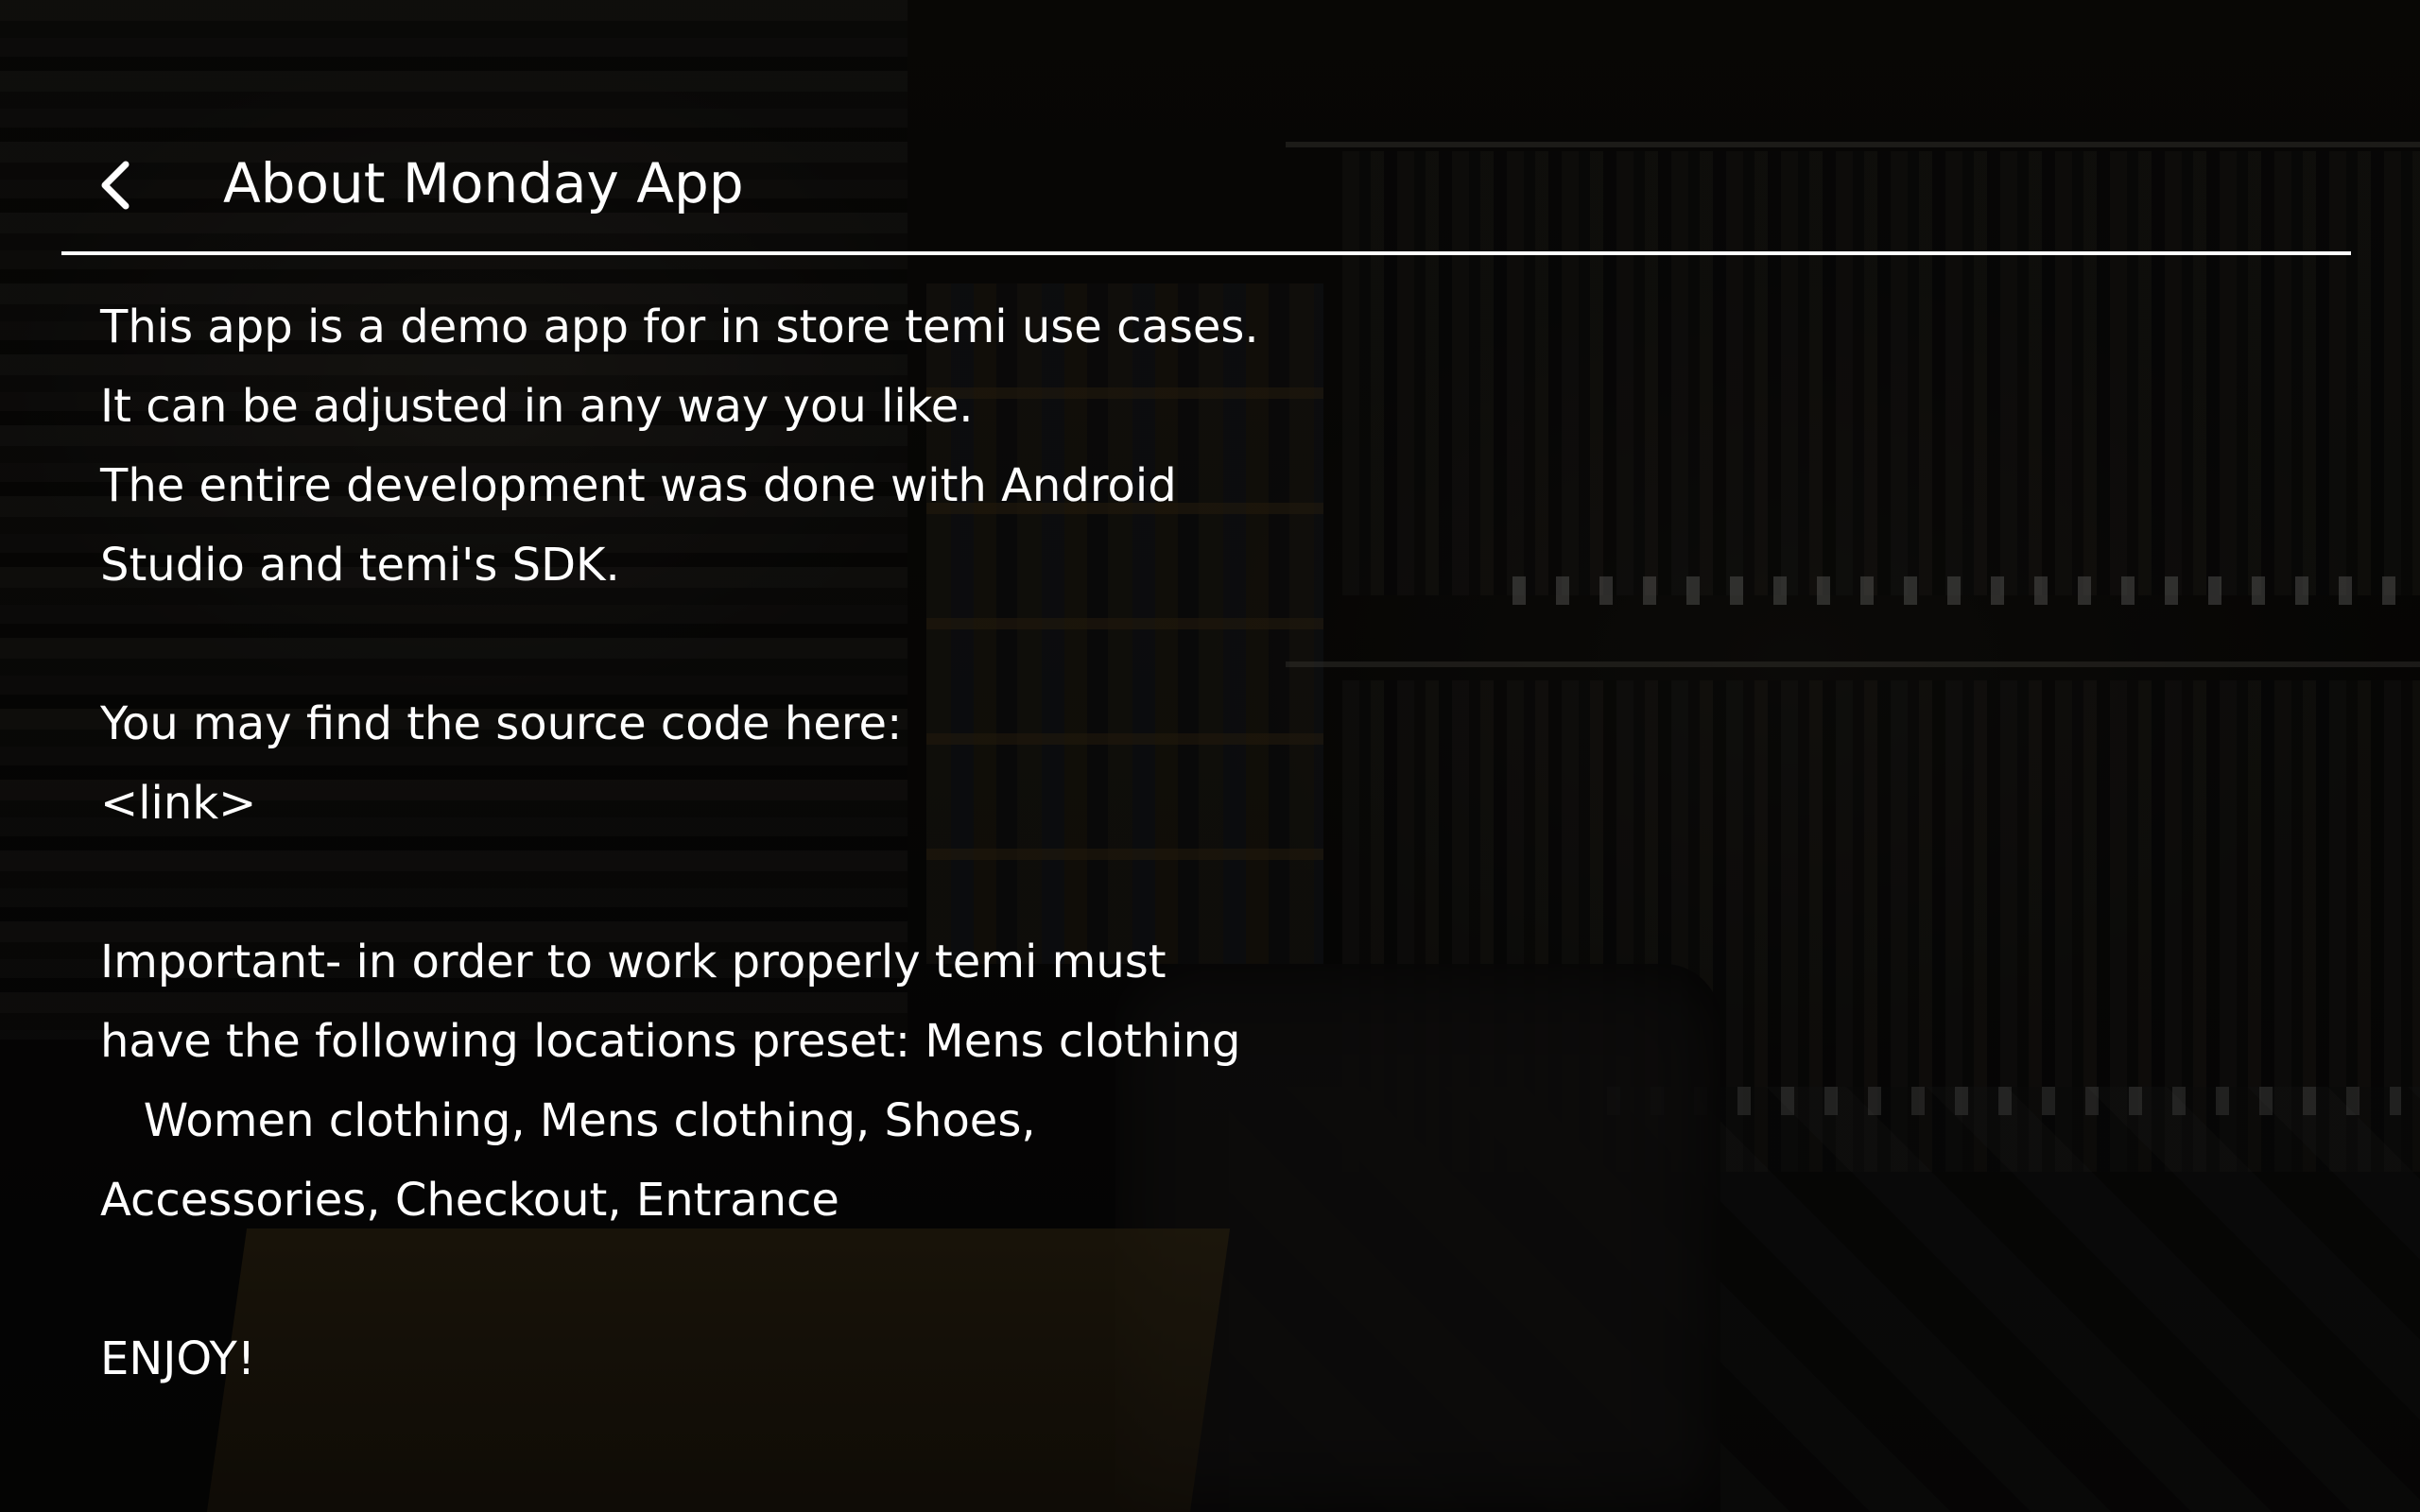 This screenshot has width=2420, height=1512. Describe the element at coordinates (501, 723) in the screenshot. I see `about-line: You may find the source code here:` at that location.